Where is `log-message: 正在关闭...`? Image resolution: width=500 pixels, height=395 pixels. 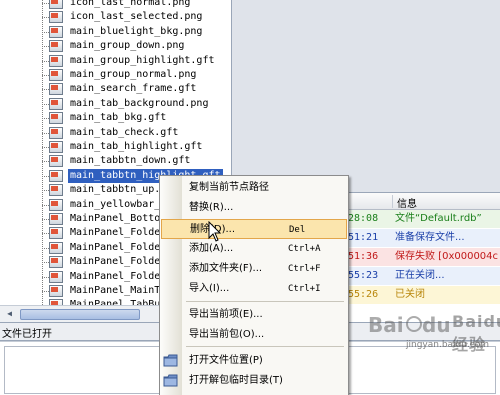
log-message: 正在关闭... is located at coordinates (420, 275).